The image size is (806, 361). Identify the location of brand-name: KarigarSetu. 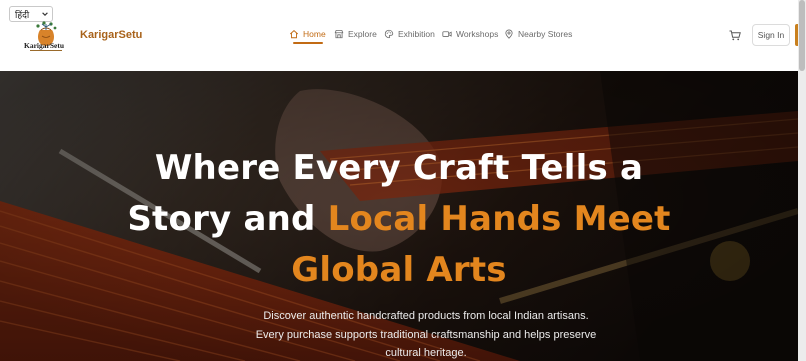
(111, 35).